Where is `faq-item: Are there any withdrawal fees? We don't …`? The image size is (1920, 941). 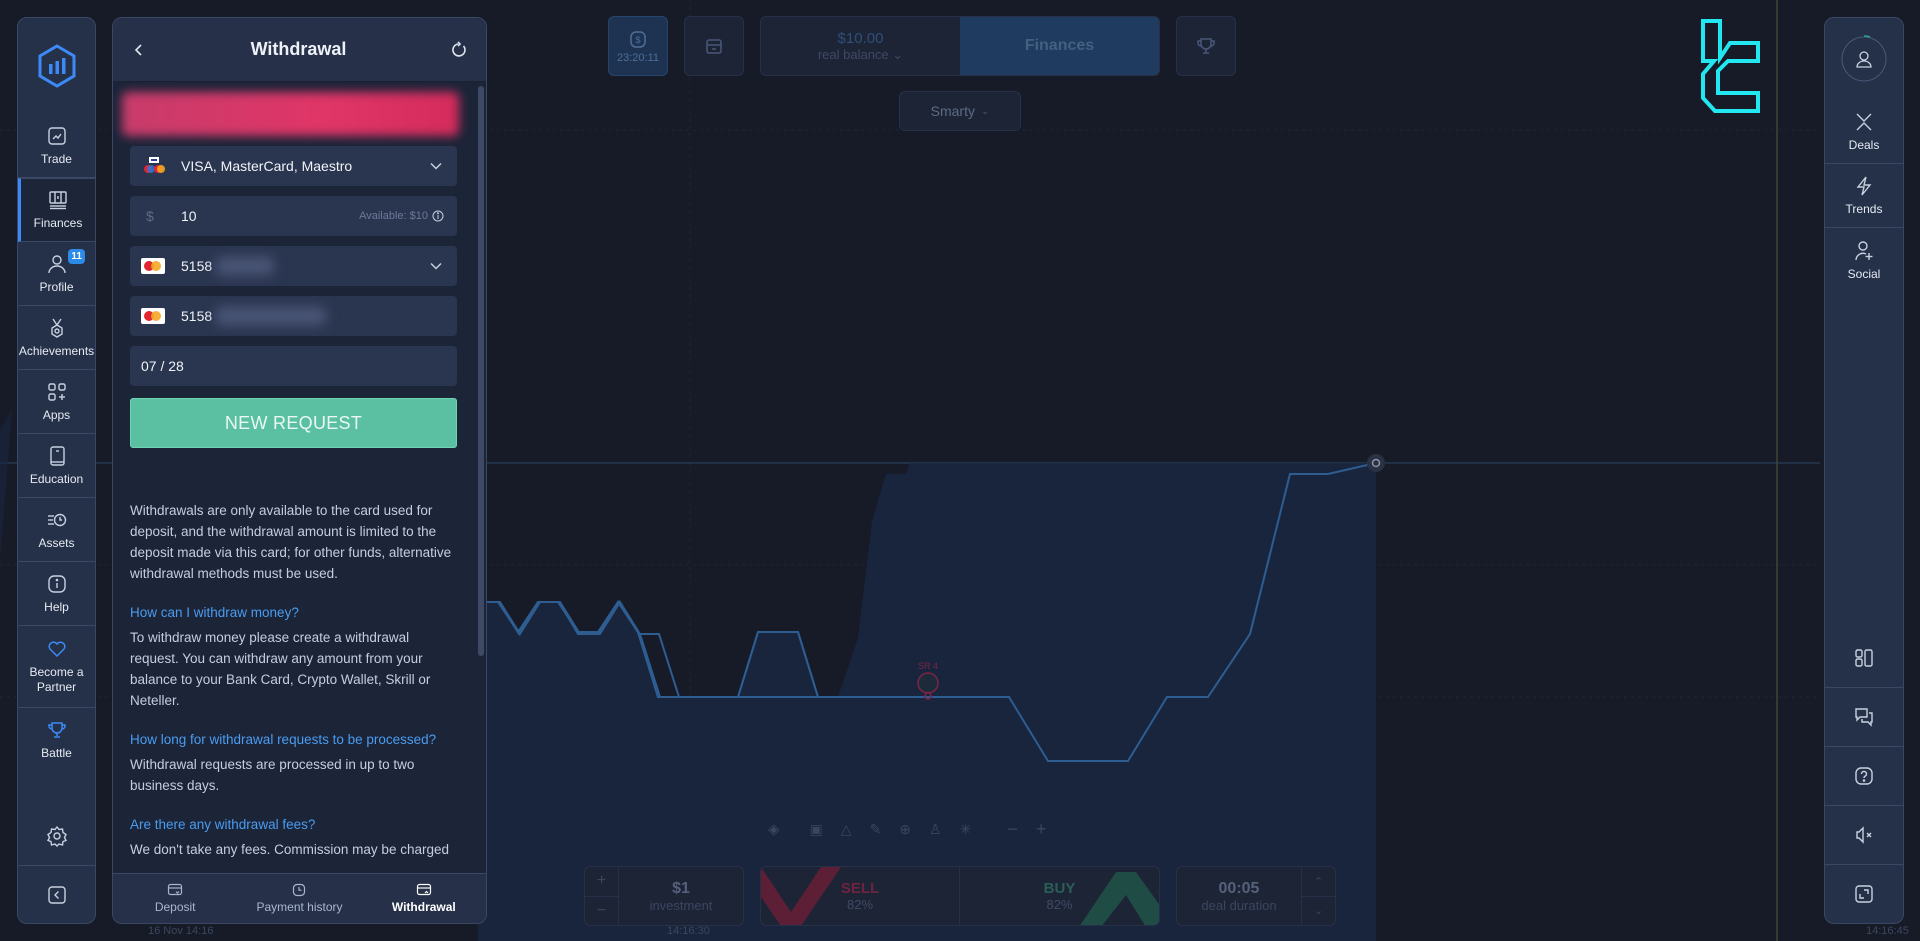 faq-item: Are there any withdrawal fees? We don't … is located at coordinates (293, 837).